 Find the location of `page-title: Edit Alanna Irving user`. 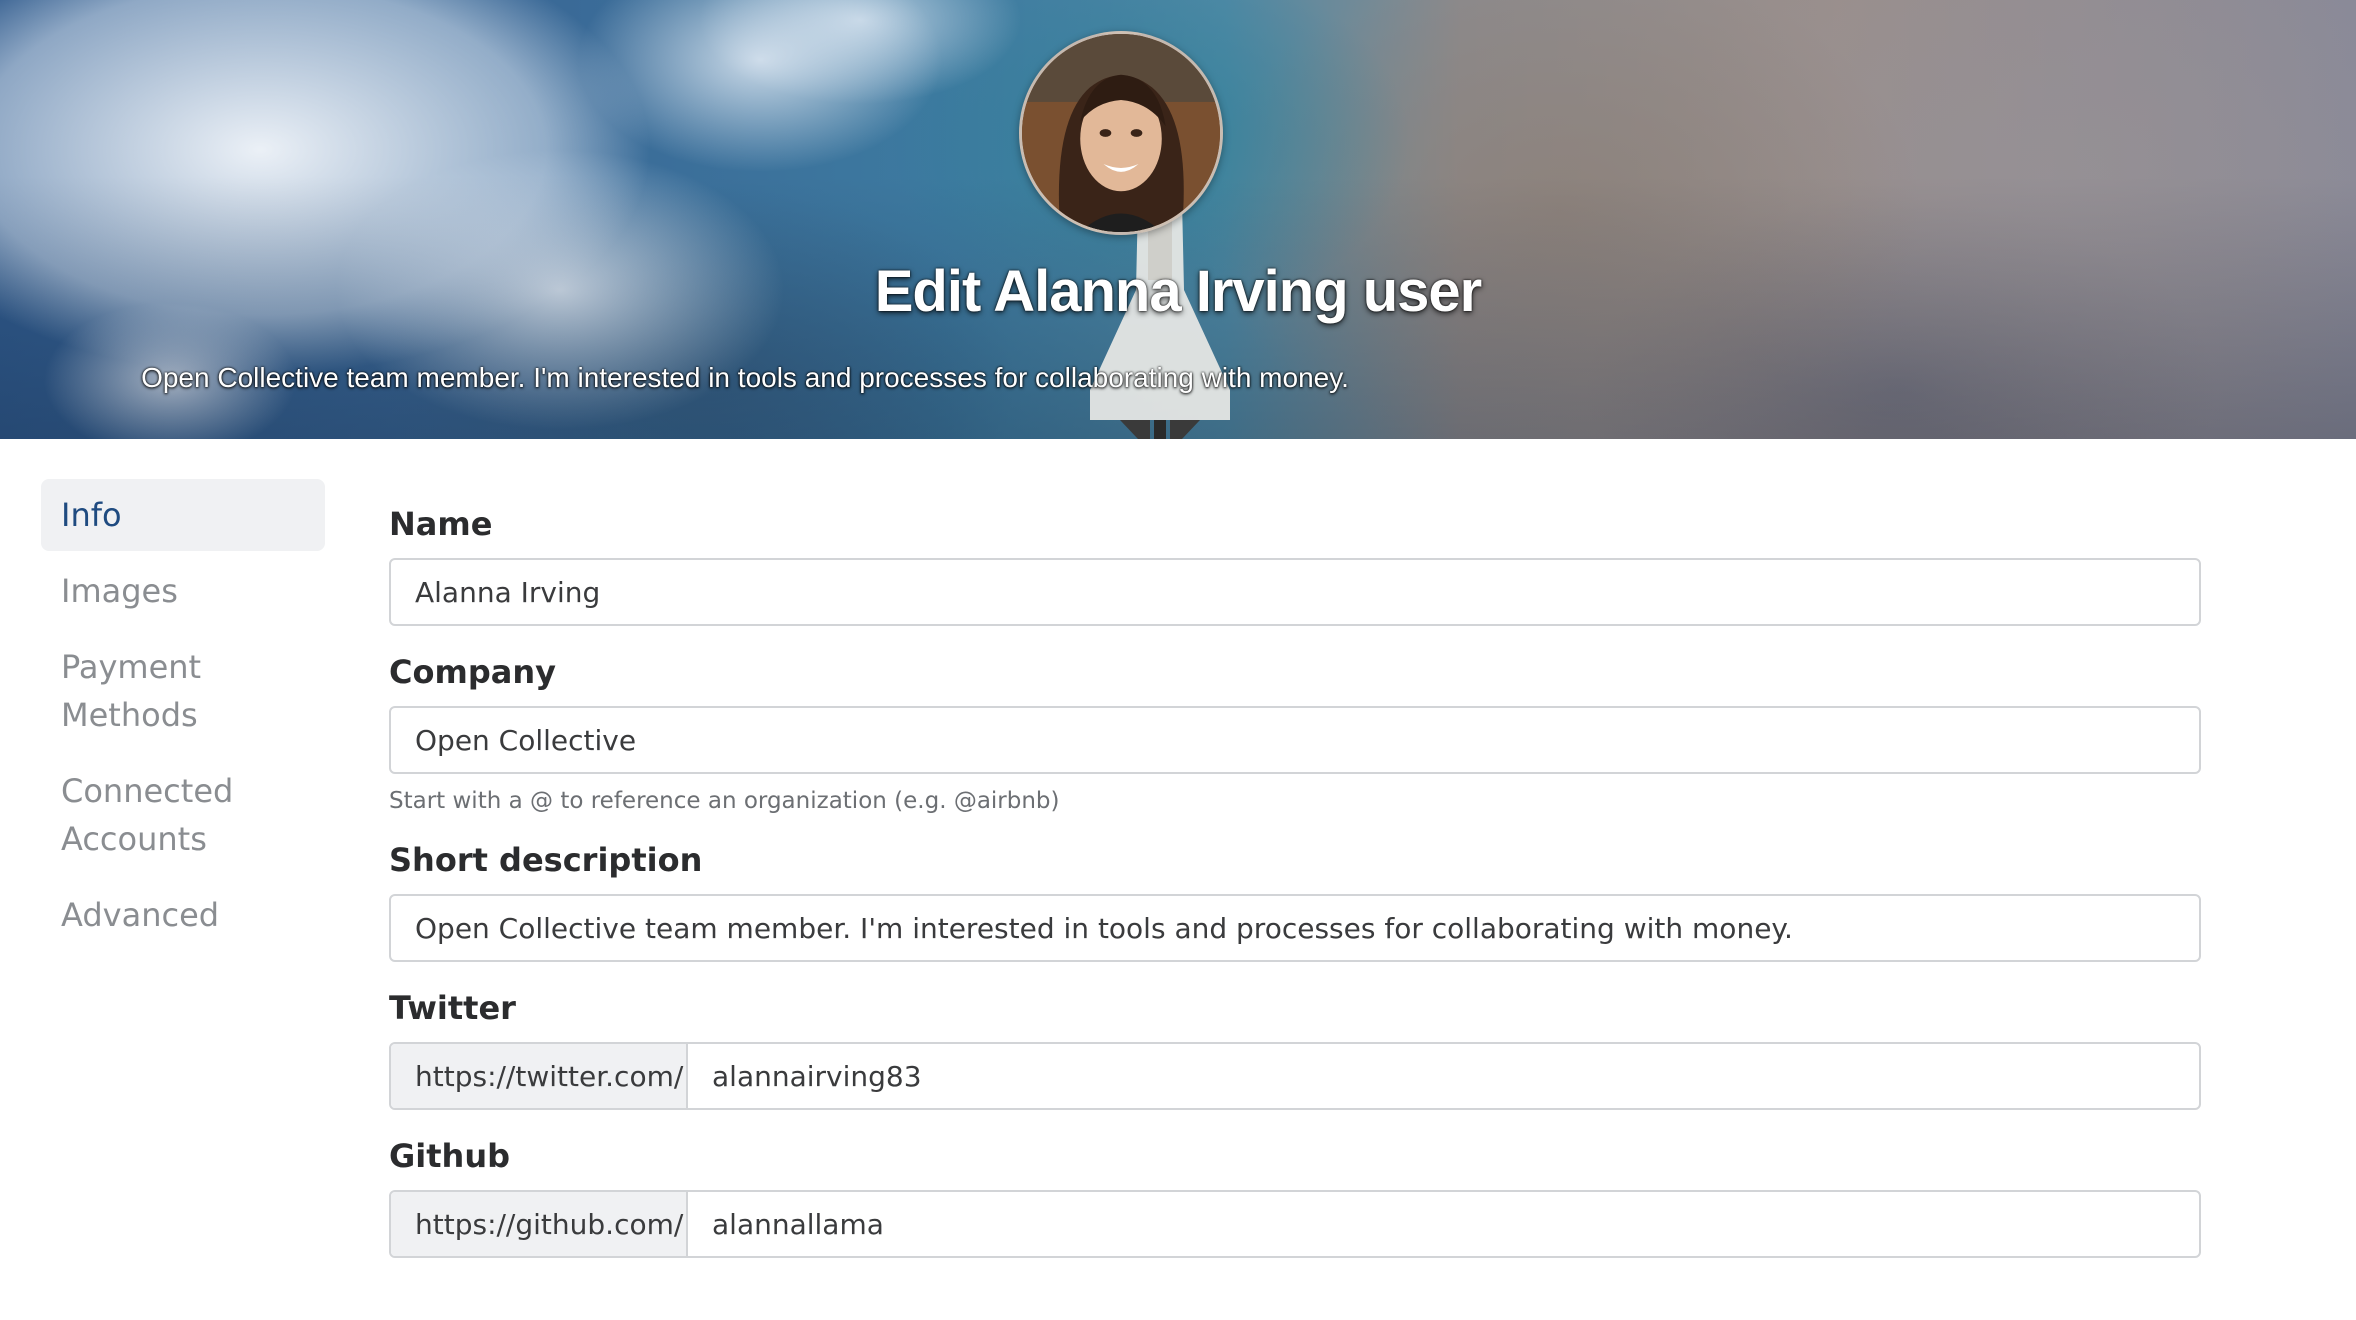

page-title: Edit Alanna Irving user is located at coordinates (1178, 291).